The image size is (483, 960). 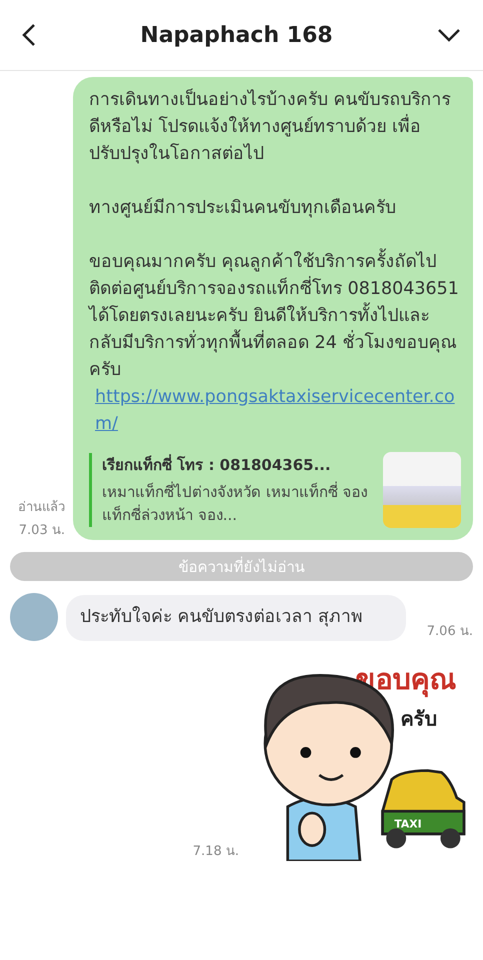 What do you see at coordinates (449, 632) in the screenshot?
I see `message-time: 7.06 น.` at bounding box center [449, 632].